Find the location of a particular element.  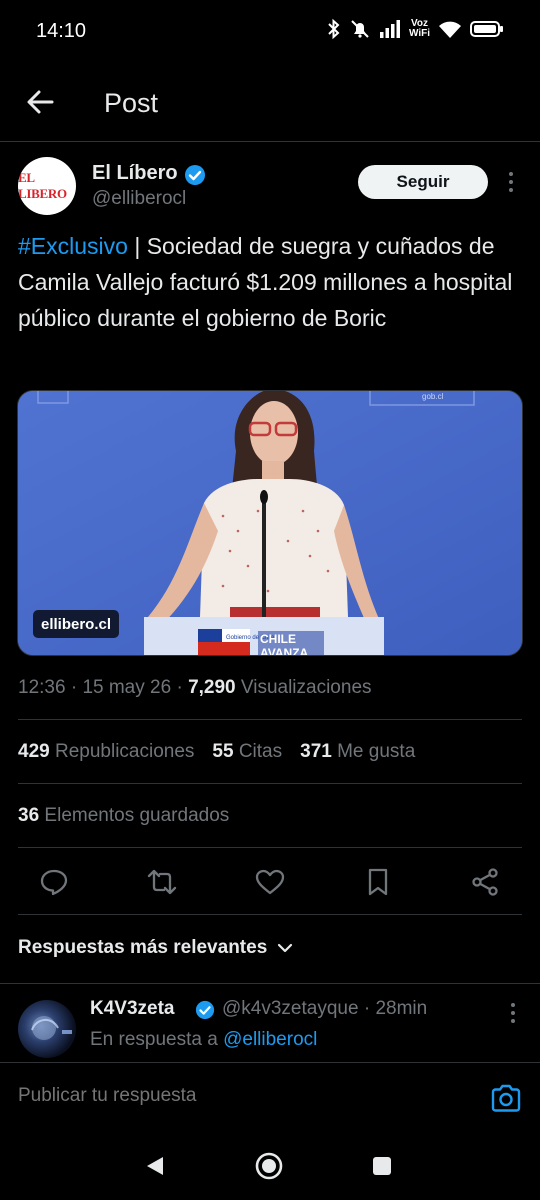

bookmarks-stat: 36 Elementos guardados is located at coordinates (123, 816).